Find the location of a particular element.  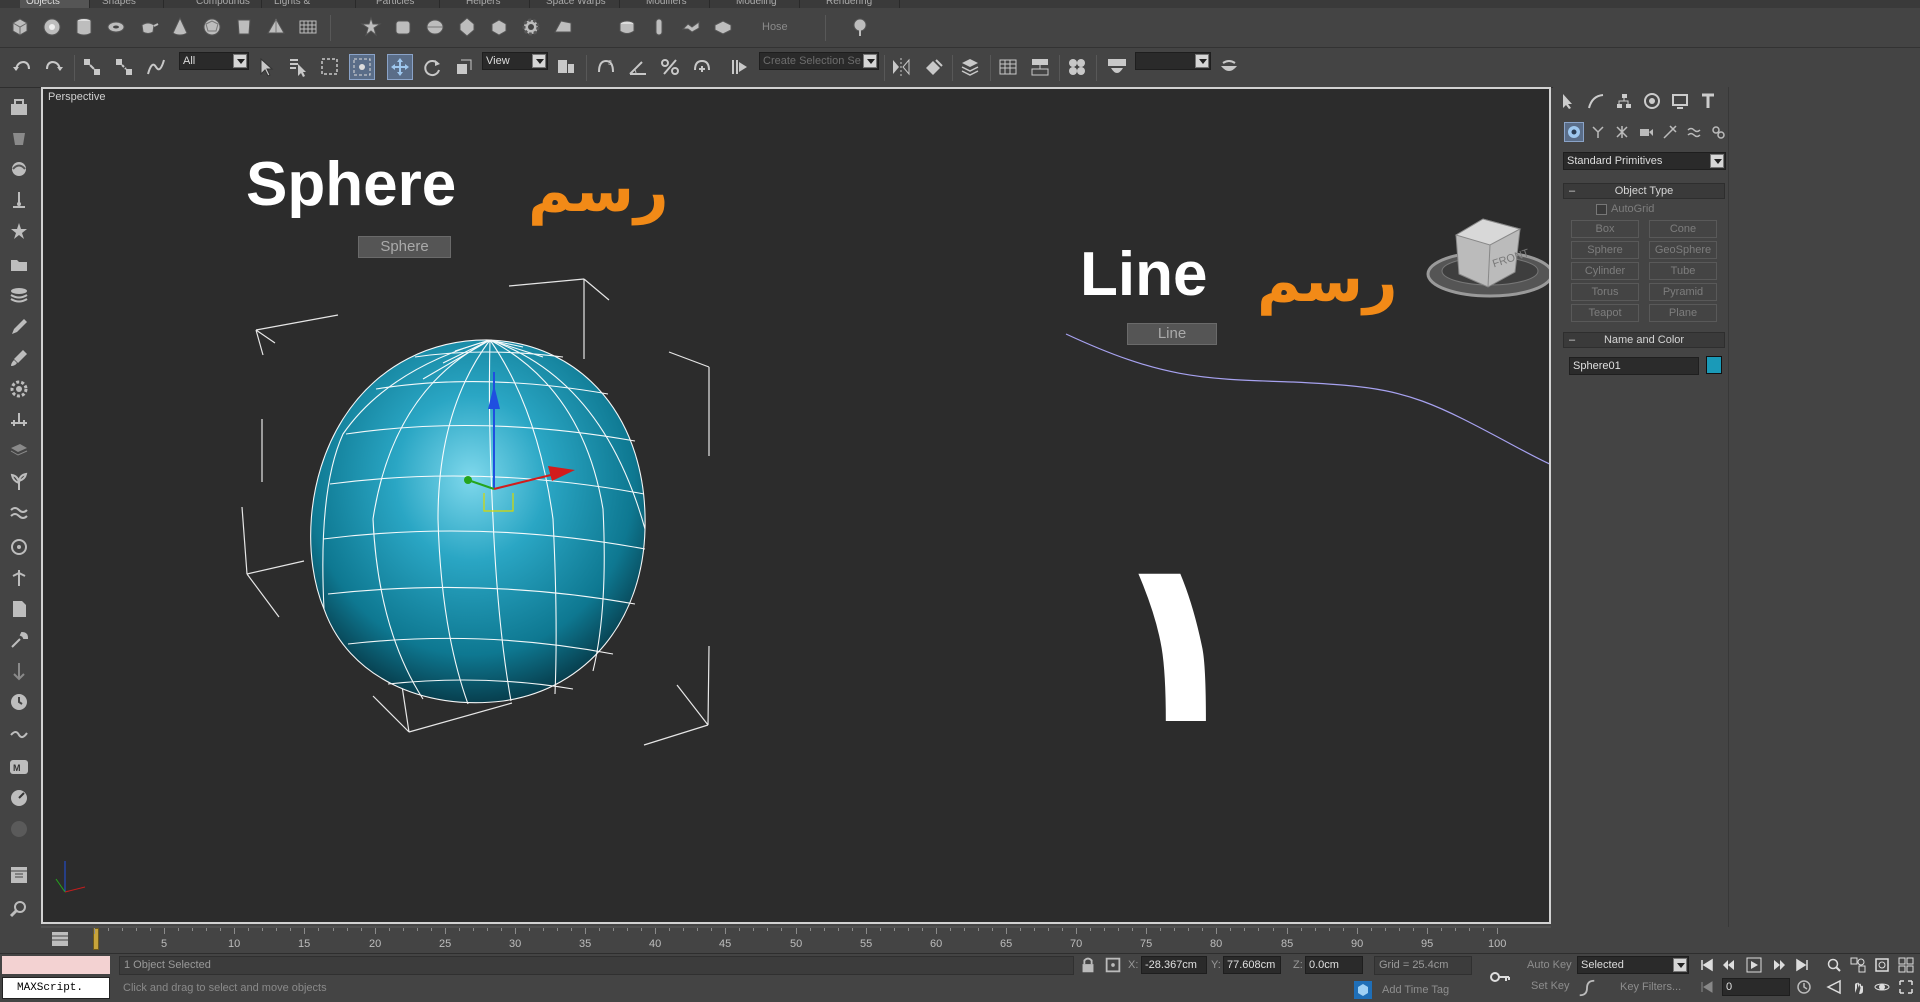

checkbox-icon is located at coordinates (1601, 209).